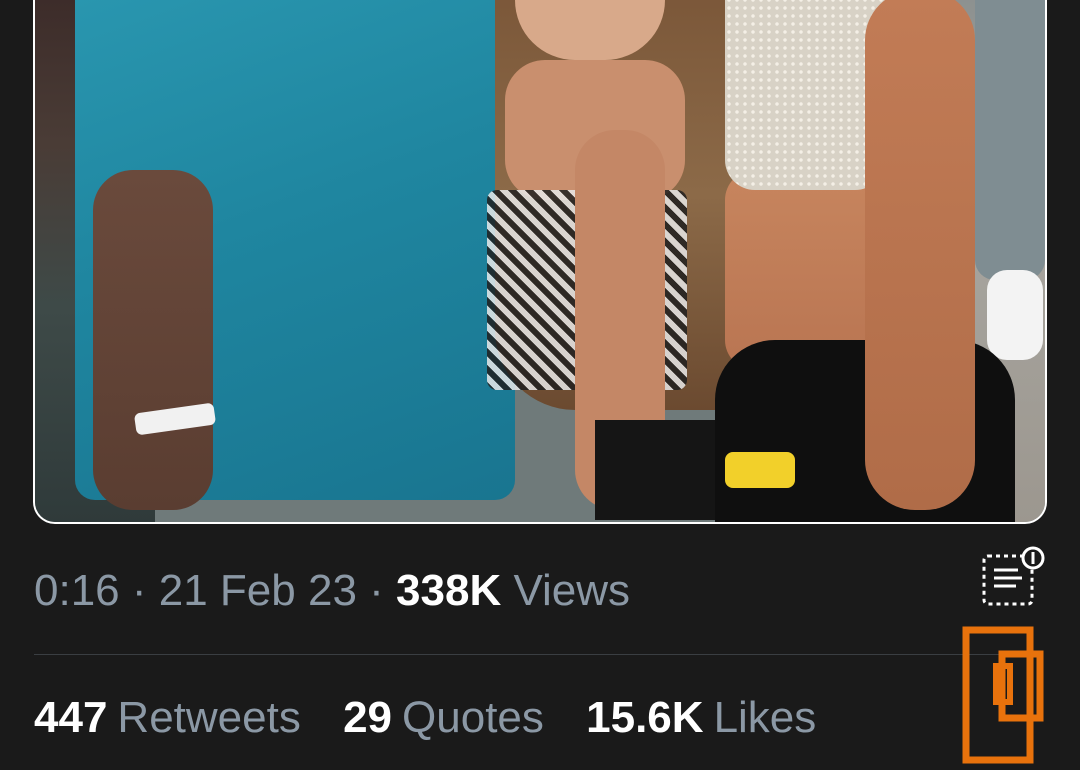 The height and width of the screenshot is (770, 1080). I want to click on views-count: 338K, so click(449, 590).